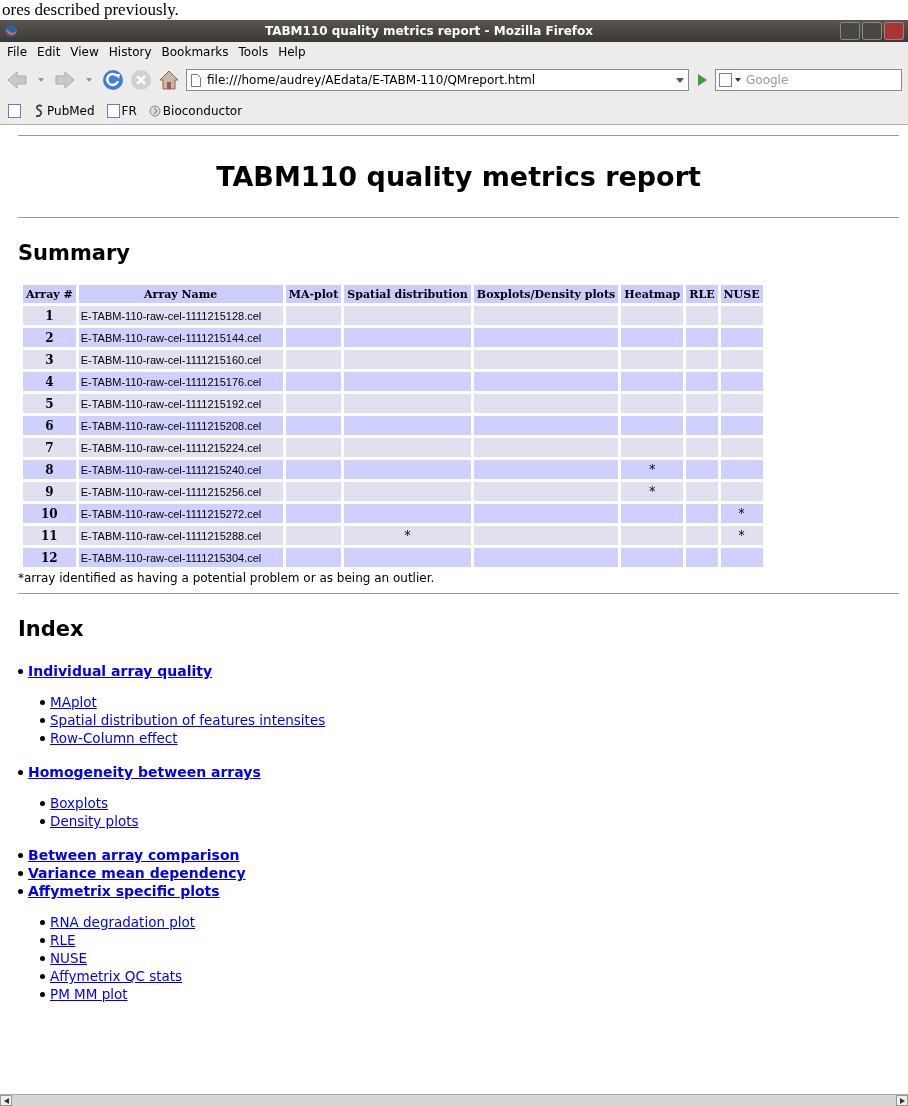 This screenshot has width=908, height=1106. I want to click on left-arrow-icon, so click(6, 1100).